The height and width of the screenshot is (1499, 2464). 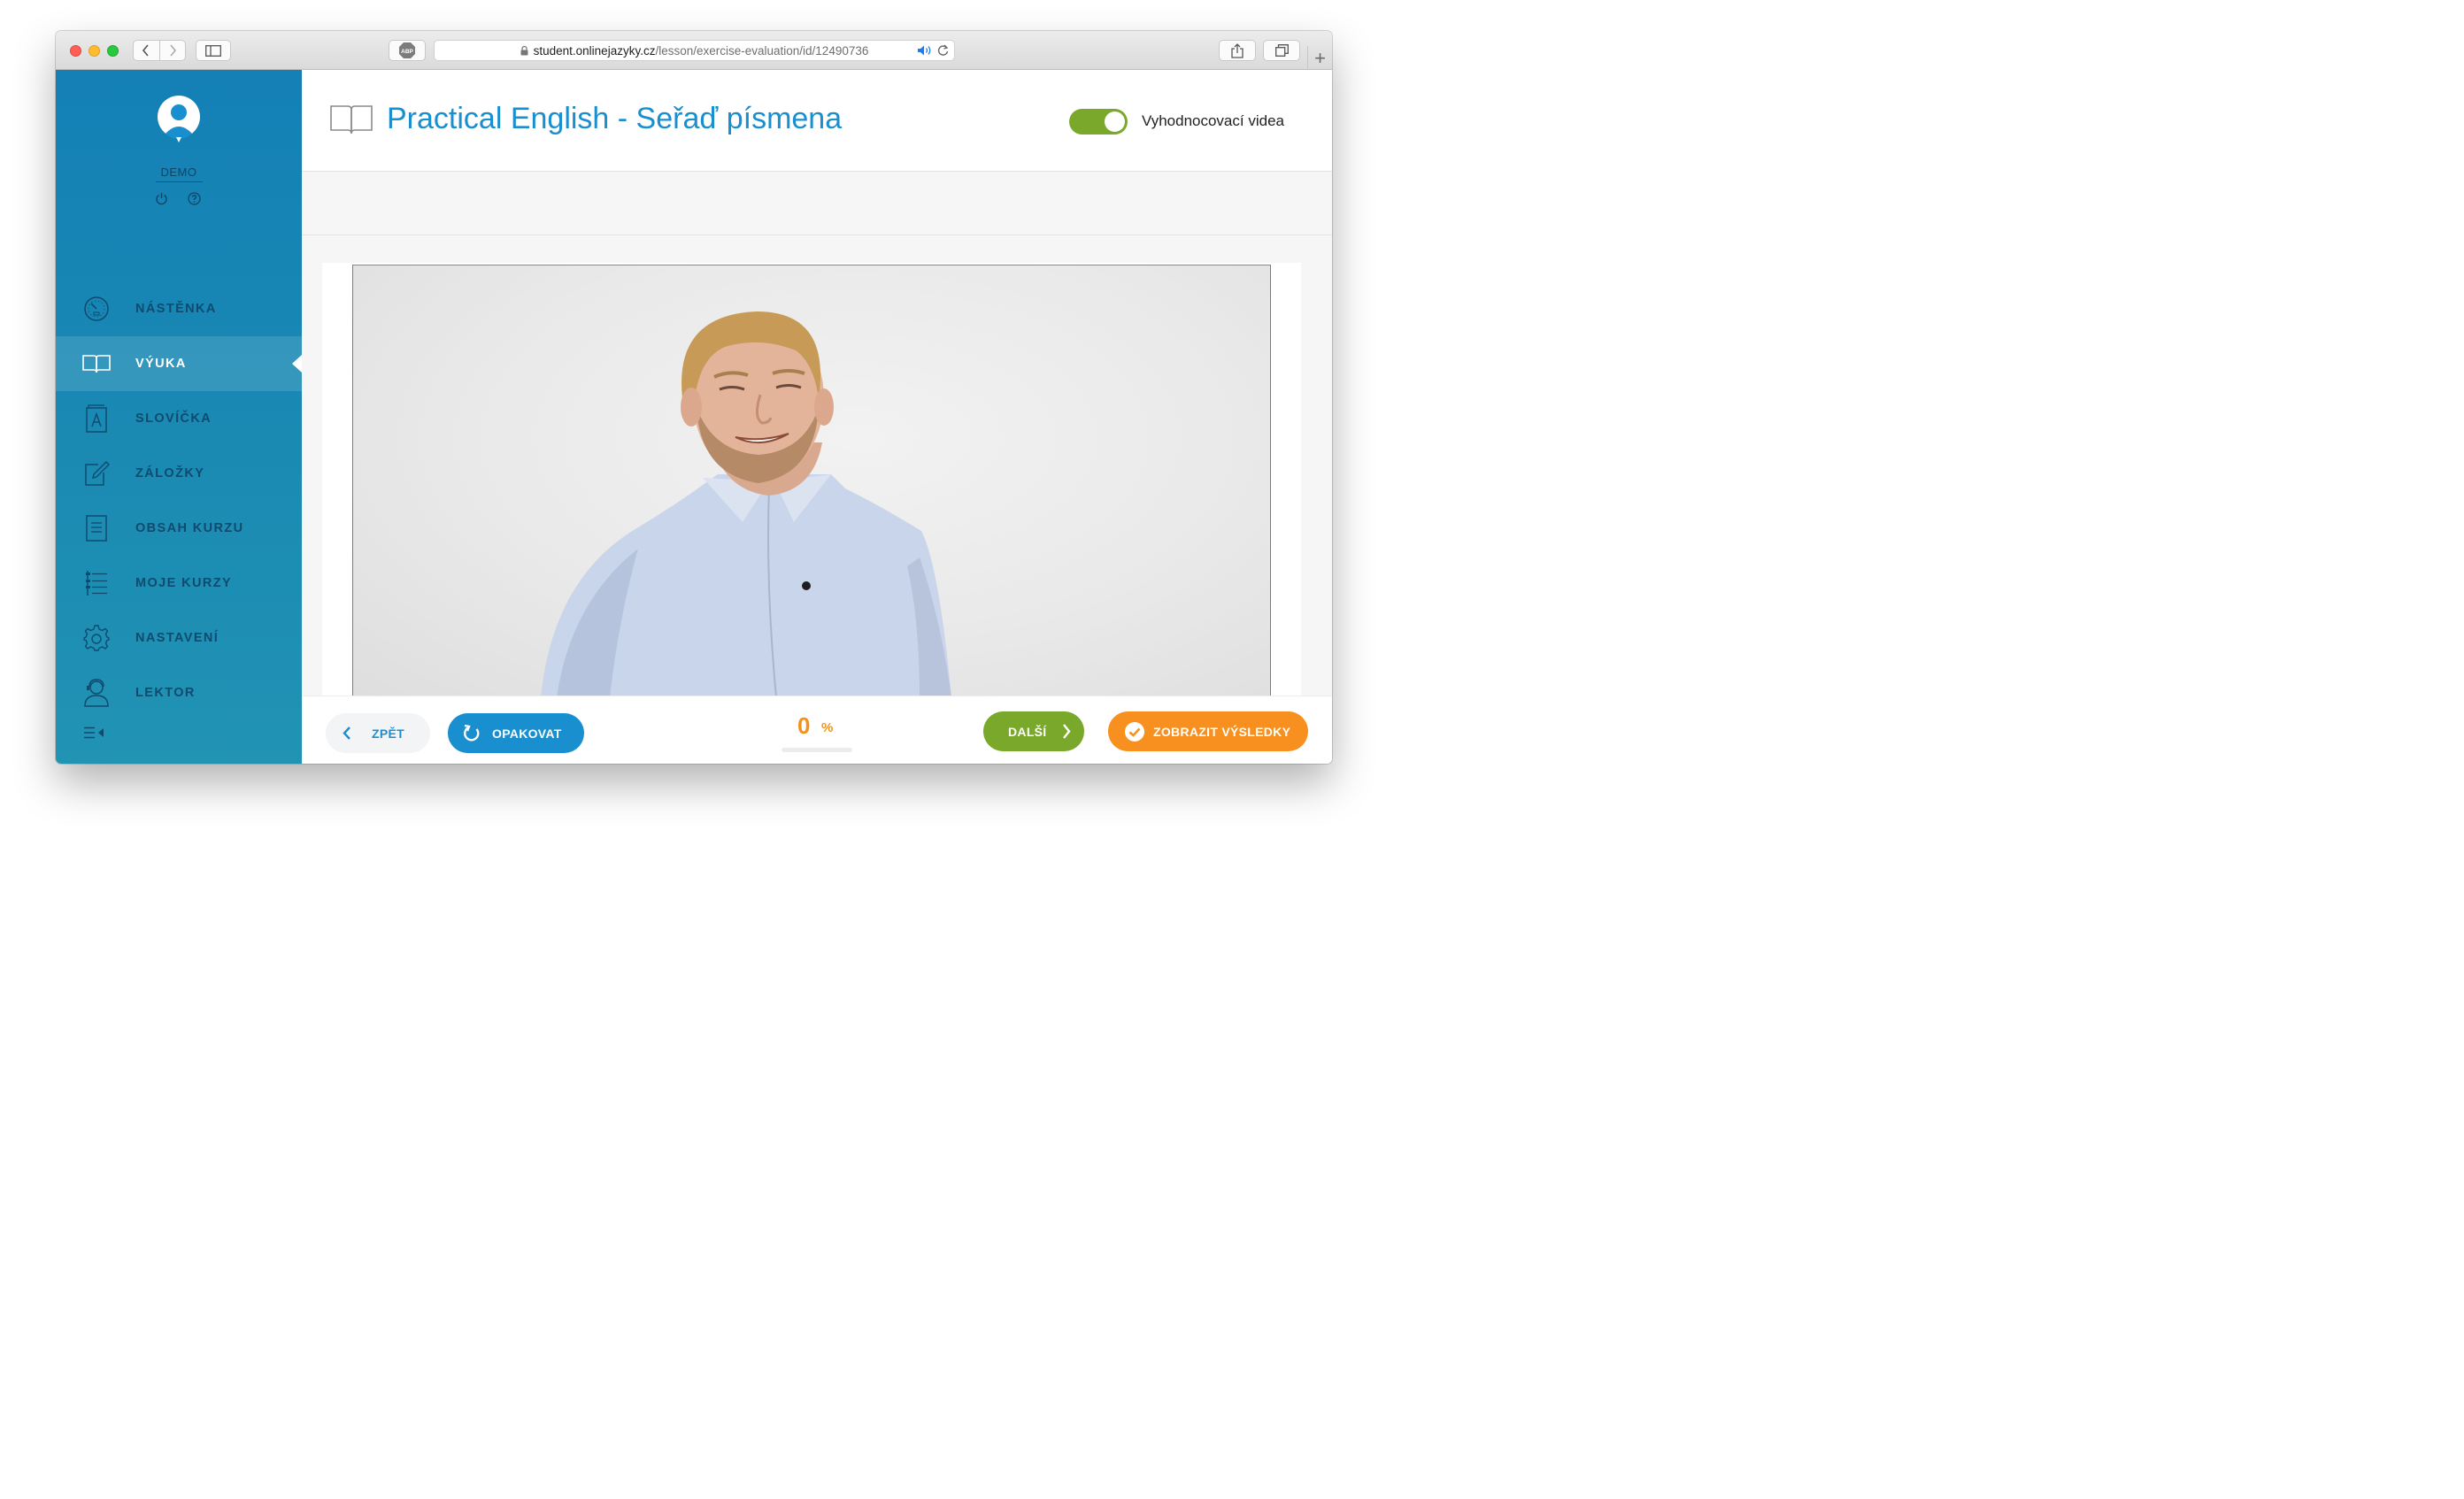 What do you see at coordinates (943, 50) in the screenshot?
I see `reload-icon` at bounding box center [943, 50].